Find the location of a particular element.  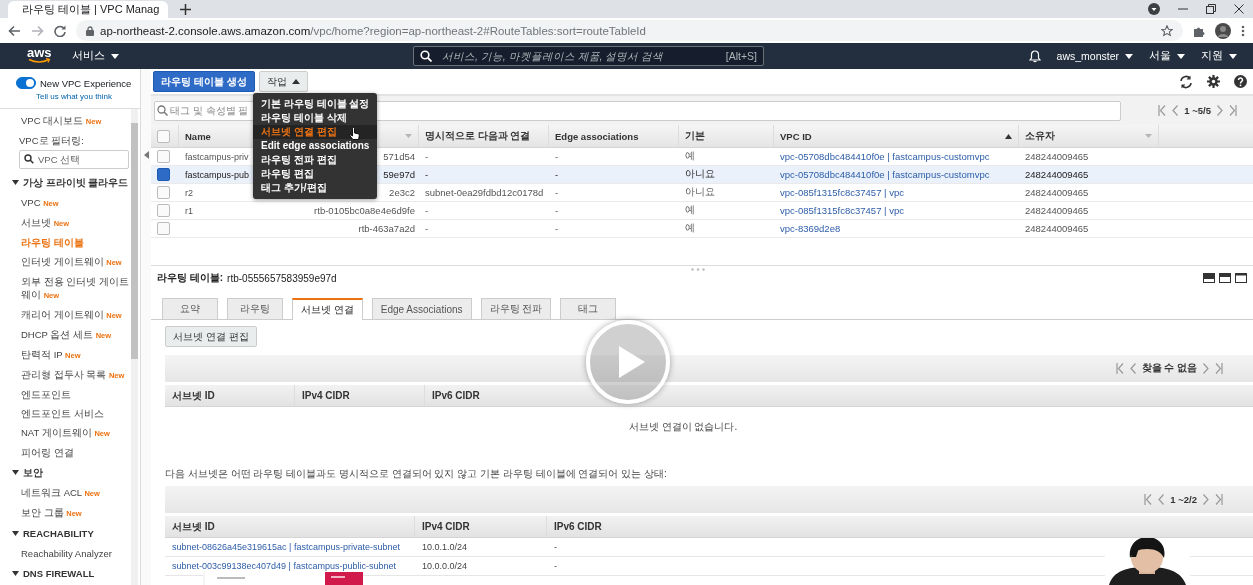

tab: Edge Associations is located at coordinates (421, 308).